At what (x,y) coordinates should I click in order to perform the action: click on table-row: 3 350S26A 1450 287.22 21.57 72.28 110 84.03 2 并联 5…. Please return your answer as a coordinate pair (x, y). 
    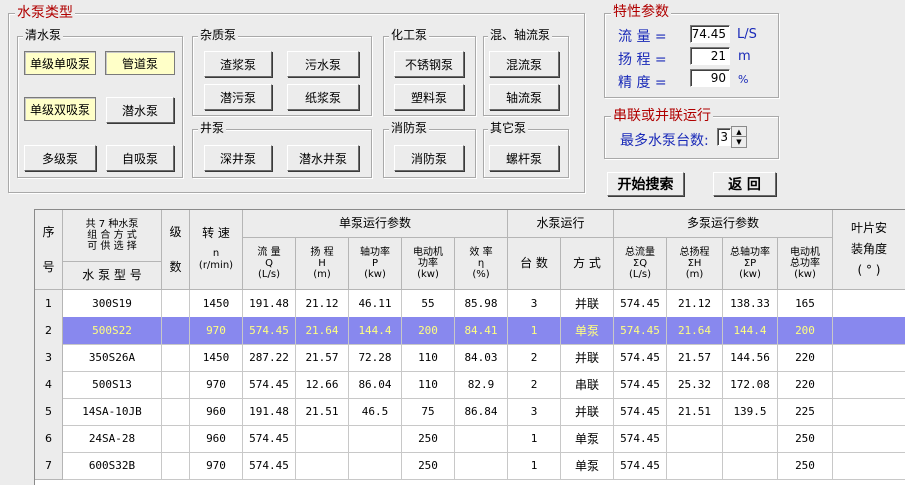
    Looking at the image, I should click on (470, 358).